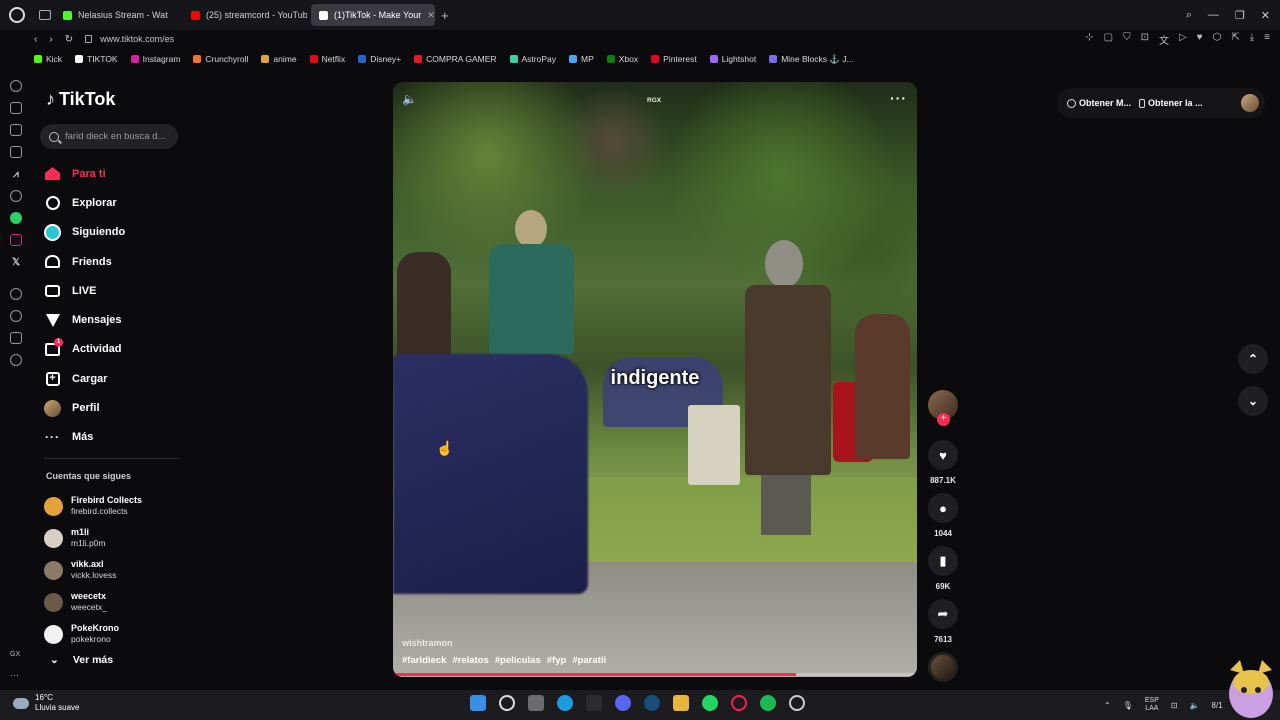 The image size is (1280, 720). Describe the element at coordinates (710, 703) in the screenshot. I see `whatsapp-taskbar-icon` at that location.